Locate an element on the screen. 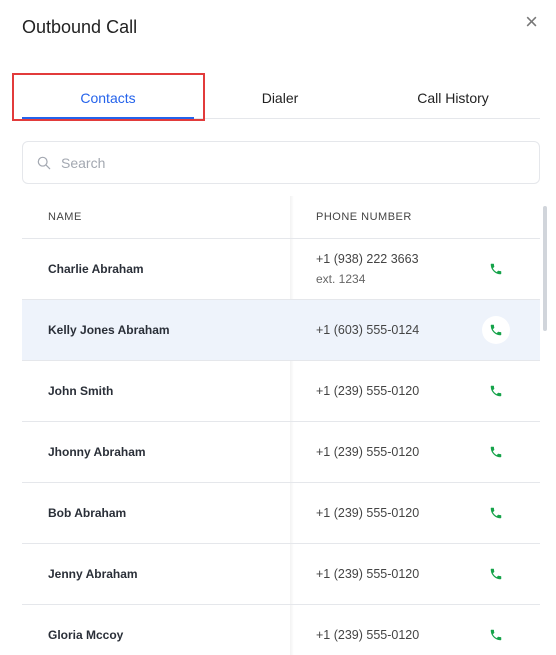 Image resolution: width=556 pixels, height=655 pixels. tab-dialer: Dialer is located at coordinates (280, 98).